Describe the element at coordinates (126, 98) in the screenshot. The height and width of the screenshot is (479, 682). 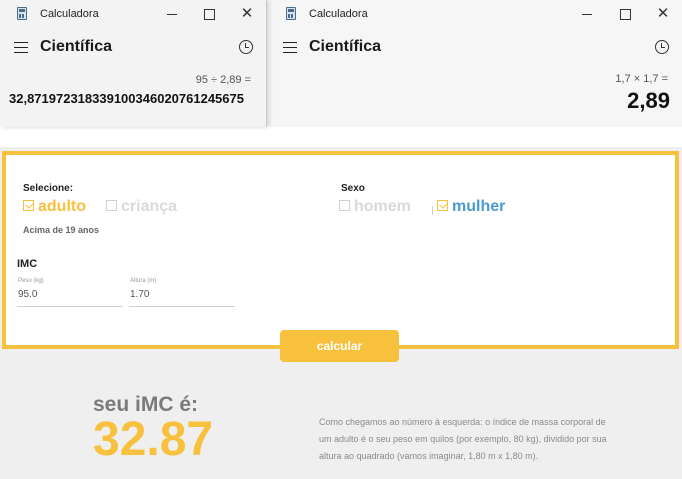
I see `calc-result: 32,871972318339100346020761245675` at that location.